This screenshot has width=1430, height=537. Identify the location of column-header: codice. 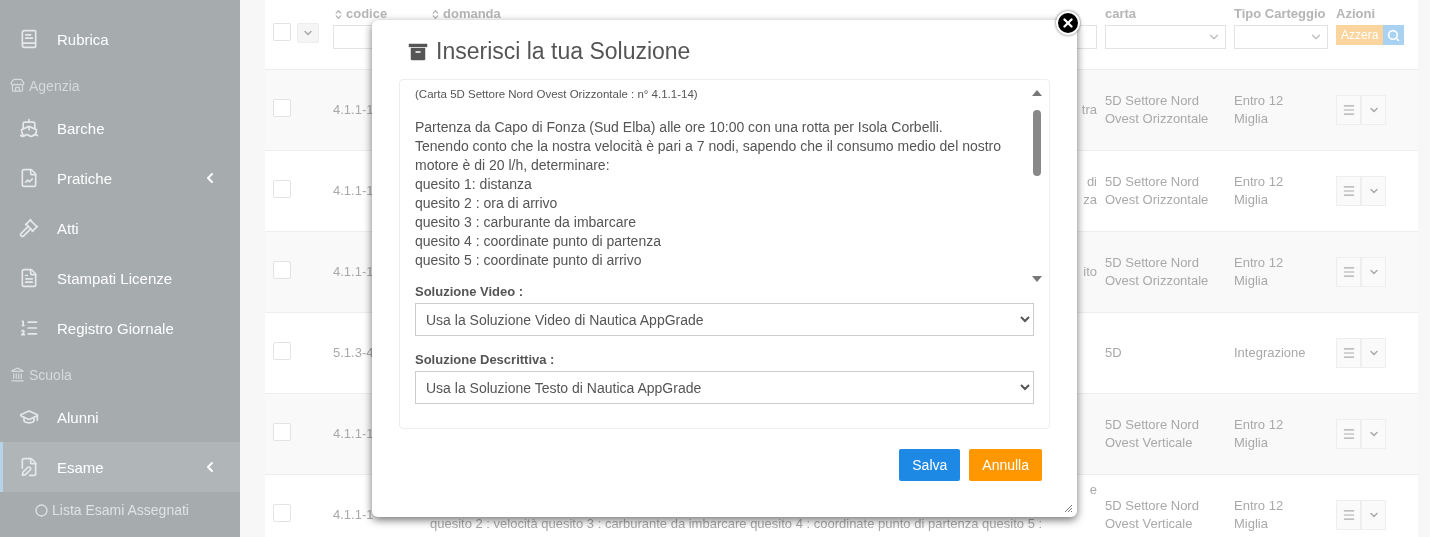
(367, 14).